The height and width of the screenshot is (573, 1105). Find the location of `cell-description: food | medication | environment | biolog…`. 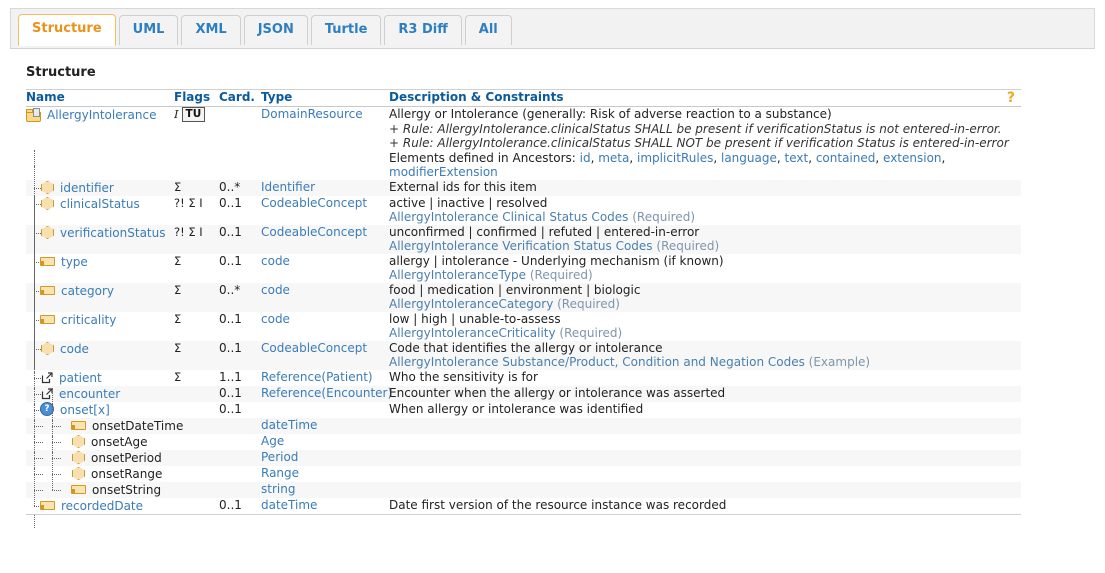

cell-description: food | medication | environment | biolog… is located at coordinates (705, 297).